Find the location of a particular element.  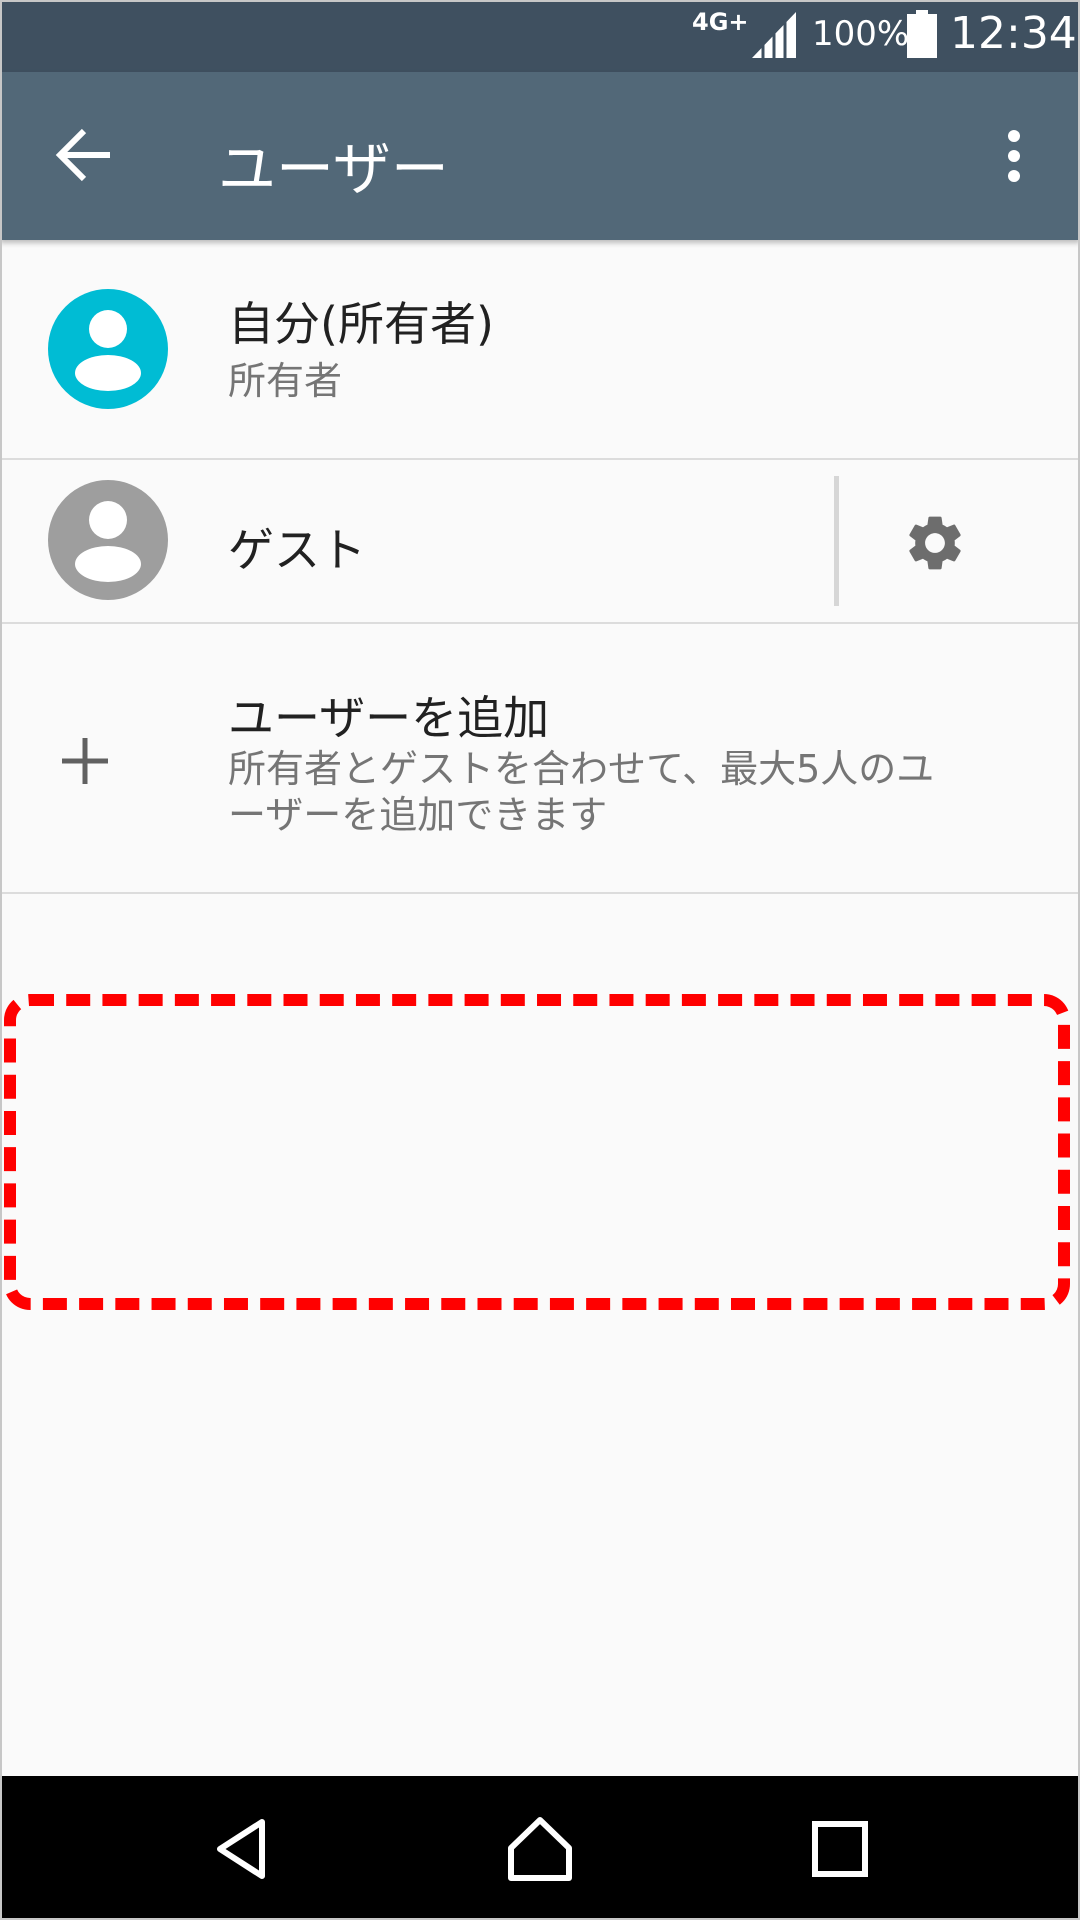

battery-icon is located at coordinates (922, 34).